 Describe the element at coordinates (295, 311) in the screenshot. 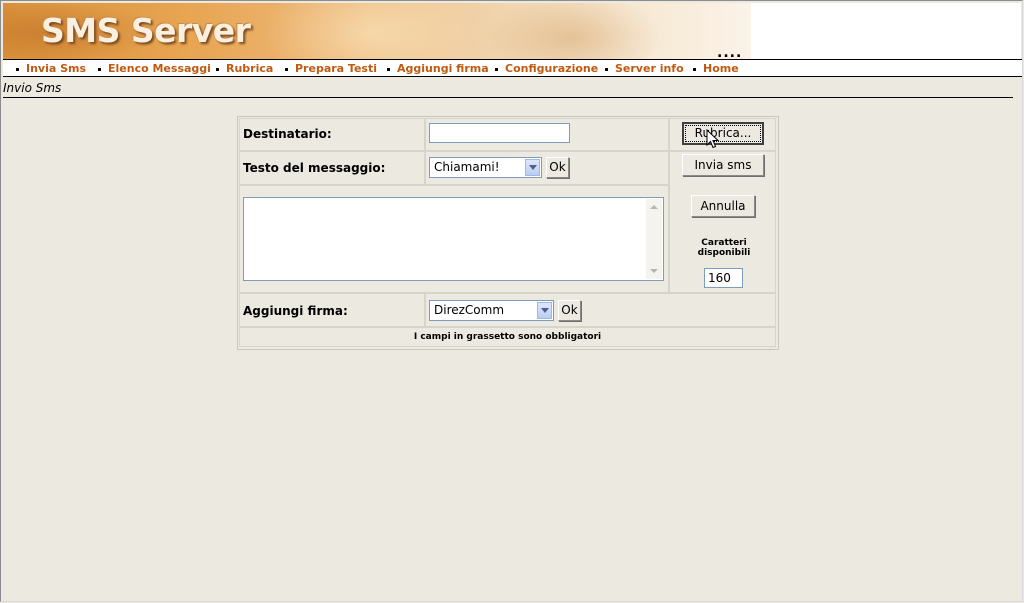

I see `signature-label: Aggiungi firma:` at that location.